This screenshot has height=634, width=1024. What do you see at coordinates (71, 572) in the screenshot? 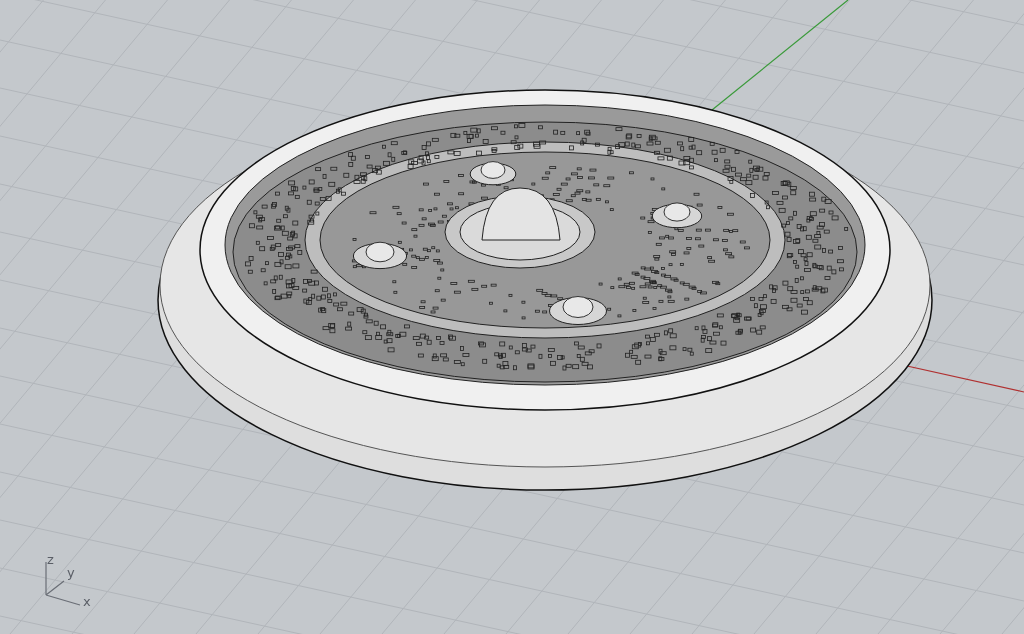
I see `axis-label: y` at bounding box center [71, 572].